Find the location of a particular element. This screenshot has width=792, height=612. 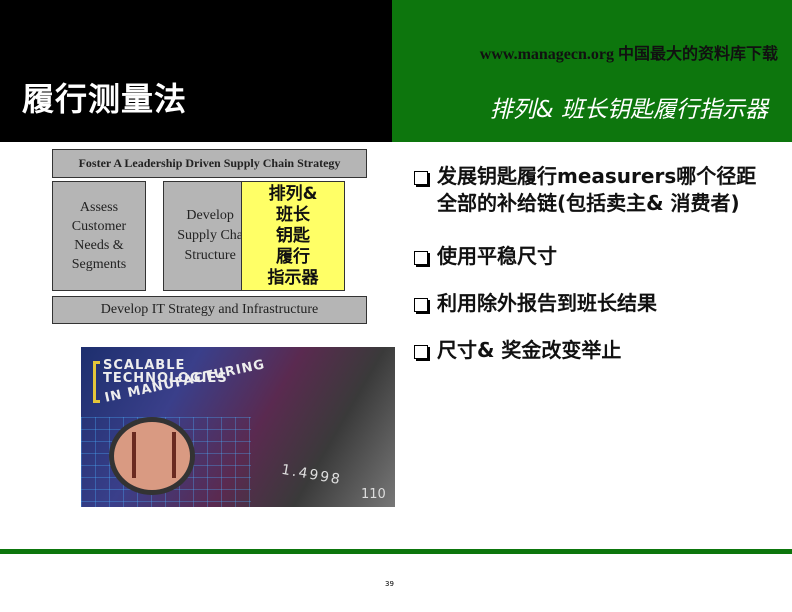

slide-subtitle: 排列& 班长钥匙履行指示器 is located at coordinates (628, 110).